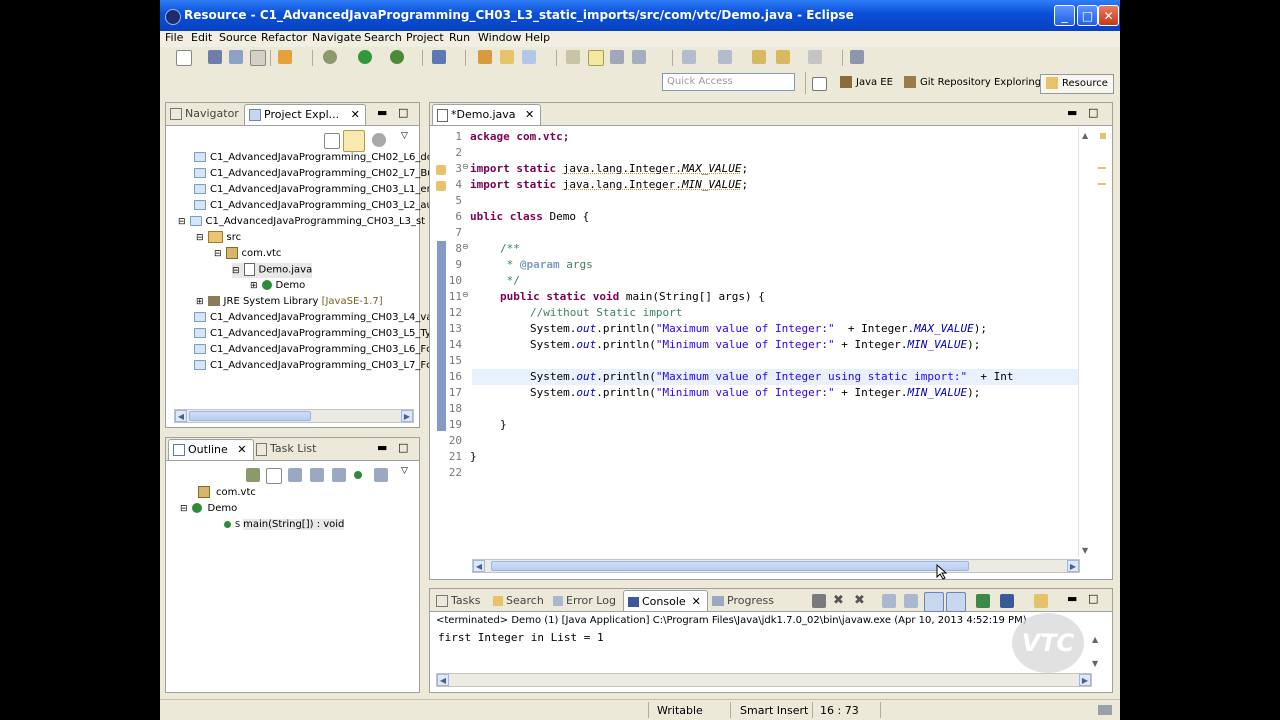 The width and height of the screenshot is (1280, 720). I want to click on remove-all-icon: ✖, so click(861, 601).